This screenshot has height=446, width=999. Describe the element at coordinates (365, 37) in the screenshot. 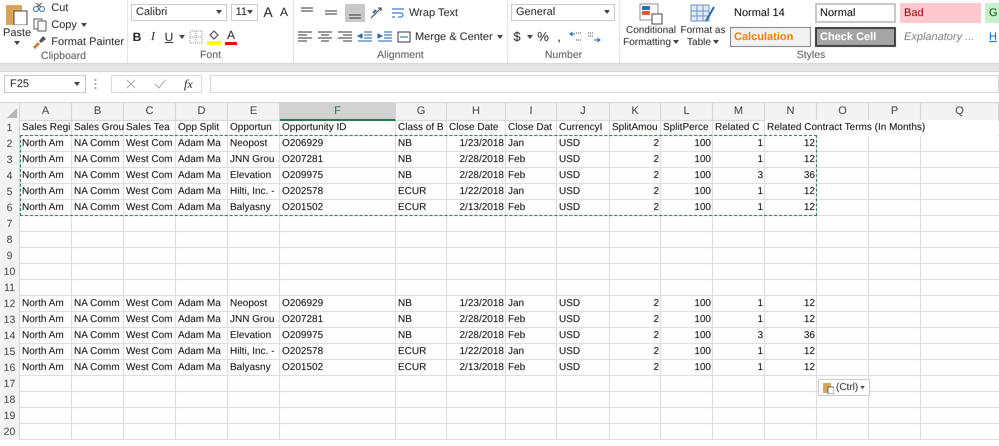

I see `decrease-indent-icon` at that location.